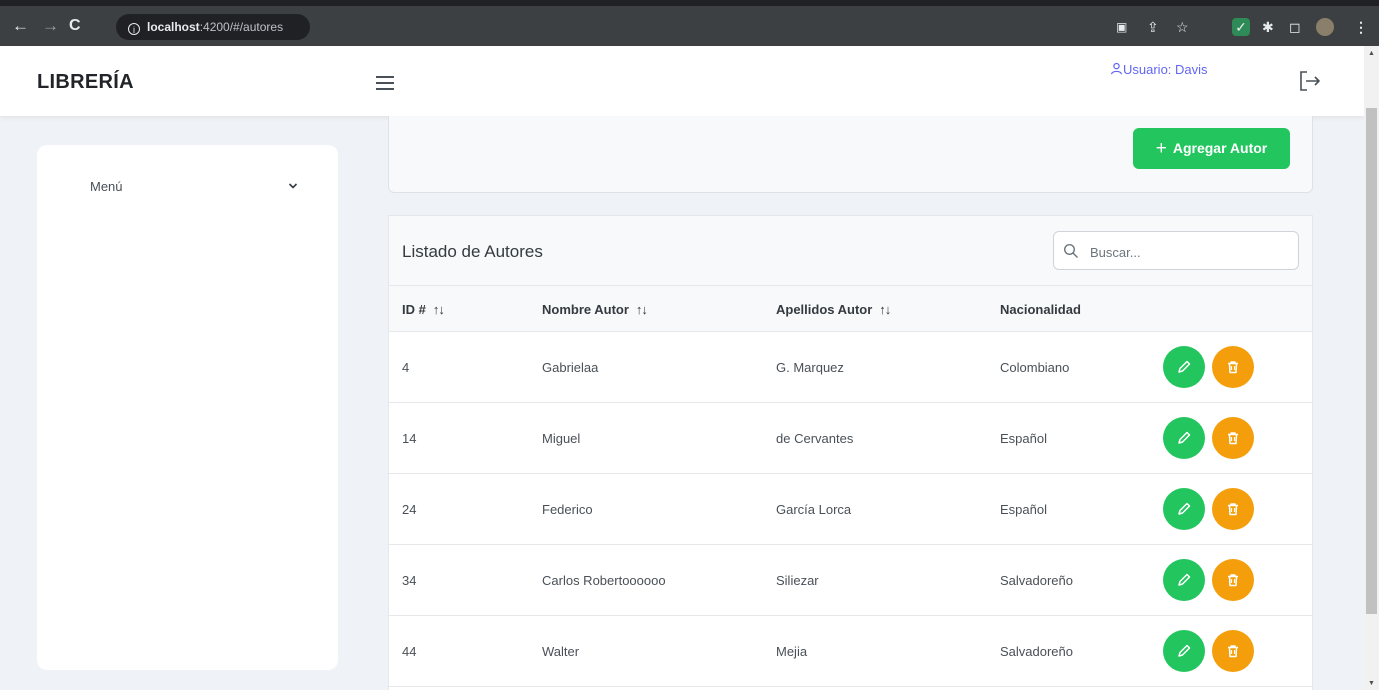 The width and height of the screenshot is (1379, 690). What do you see at coordinates (1268, 27) in the screenshot?
I see `extensions-puzzle-icon: ✱` at bounding box center [1268, 27].